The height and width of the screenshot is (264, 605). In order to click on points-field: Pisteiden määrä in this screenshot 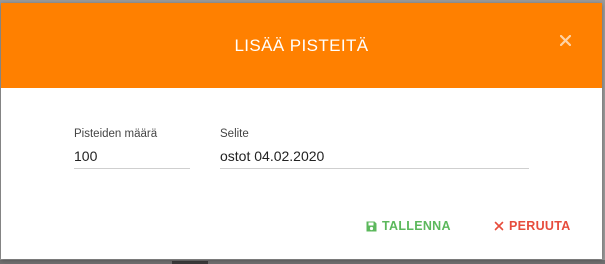, I will do `click(132, 148)`.